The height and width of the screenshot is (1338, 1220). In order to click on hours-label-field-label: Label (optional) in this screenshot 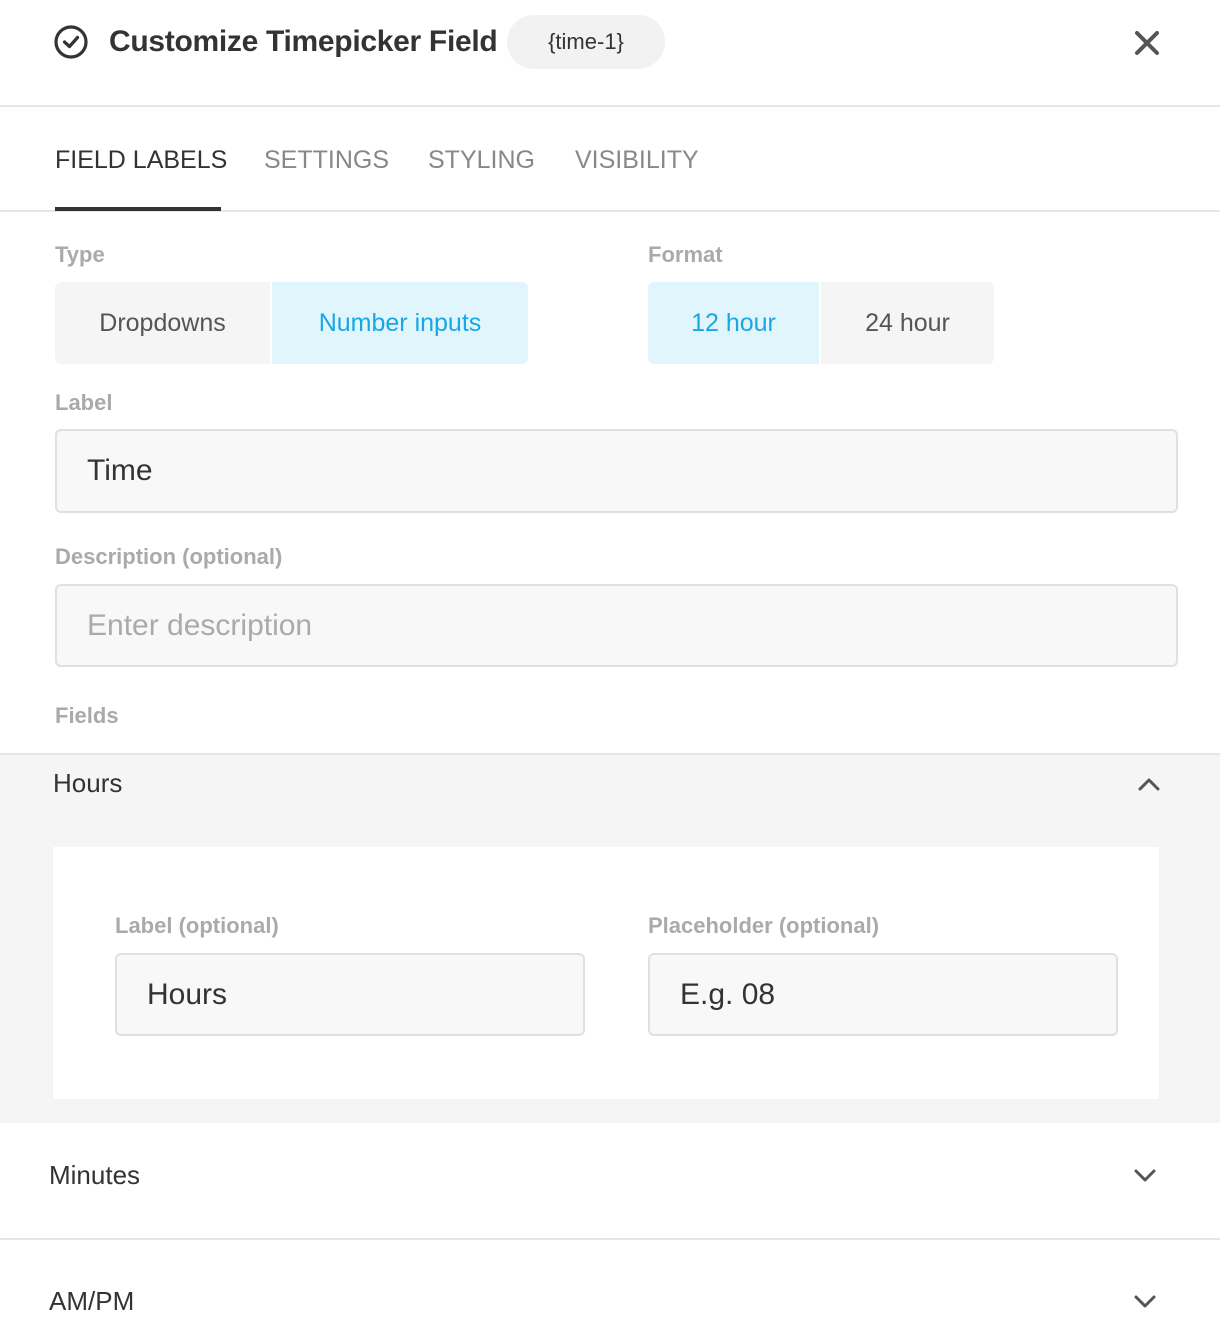, I will do `click(197, 925)`.